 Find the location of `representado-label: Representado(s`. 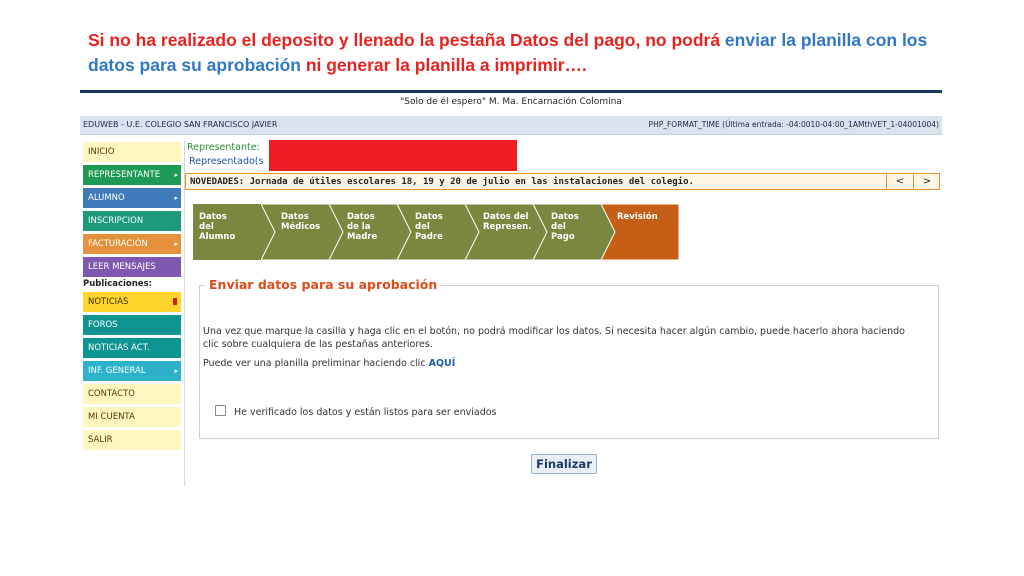

representado-label: Representado(s is located at coordinates (226, 161).